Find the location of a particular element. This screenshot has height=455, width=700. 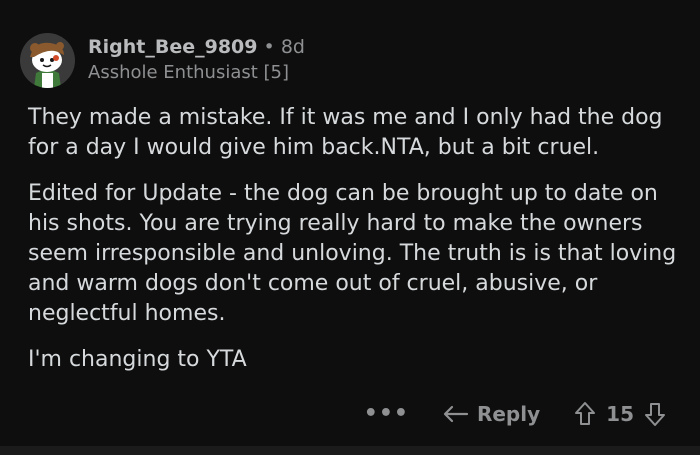

user-flair: Asshole Enthusiast [5] is located at coordinates (189, 72).